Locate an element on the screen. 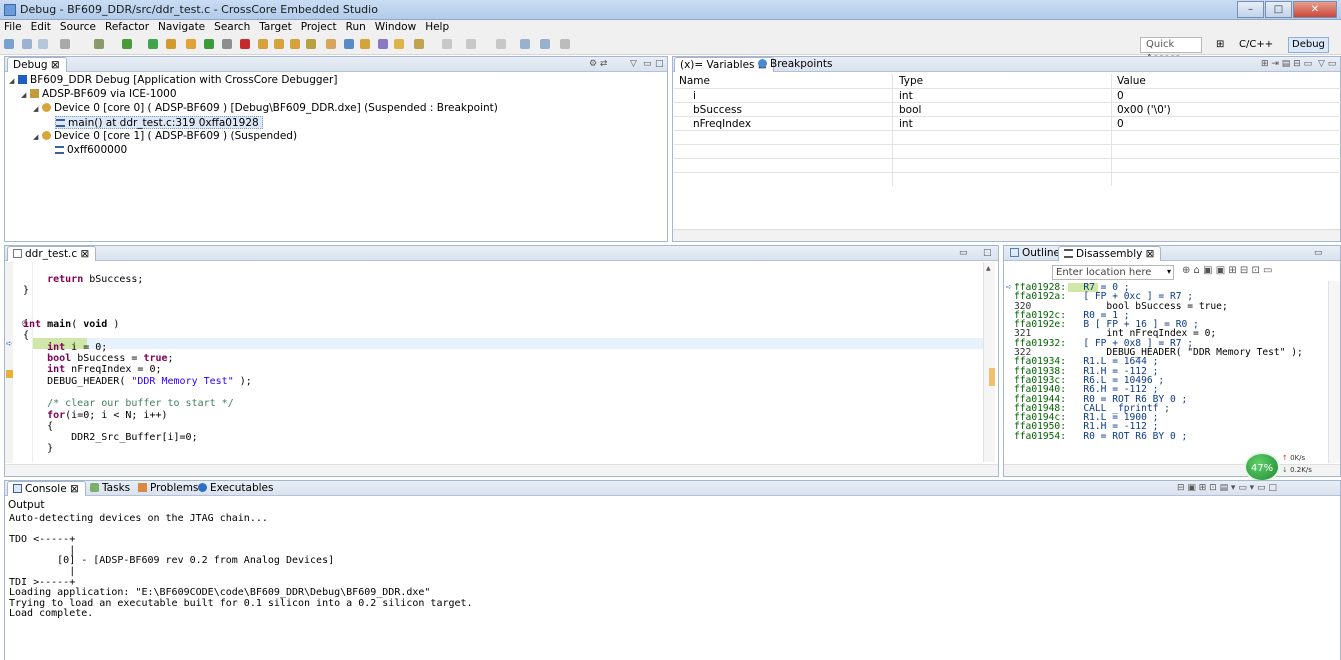 The image size is (1341, 660). console-toolbar-icon: ⊟ ▣ ⊞ ⊡ ▤ ▾ ▭ ▾ ▭ □ is located at coordinates (1227, 488).